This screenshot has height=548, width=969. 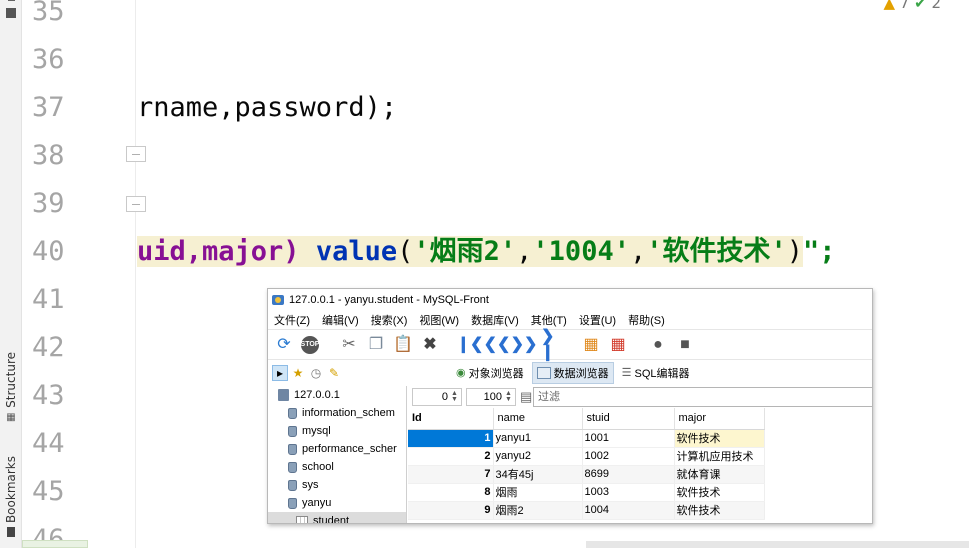 I want to click on tab-object-browser: ◉ 对象浏览器, so click(x=490, y=373).